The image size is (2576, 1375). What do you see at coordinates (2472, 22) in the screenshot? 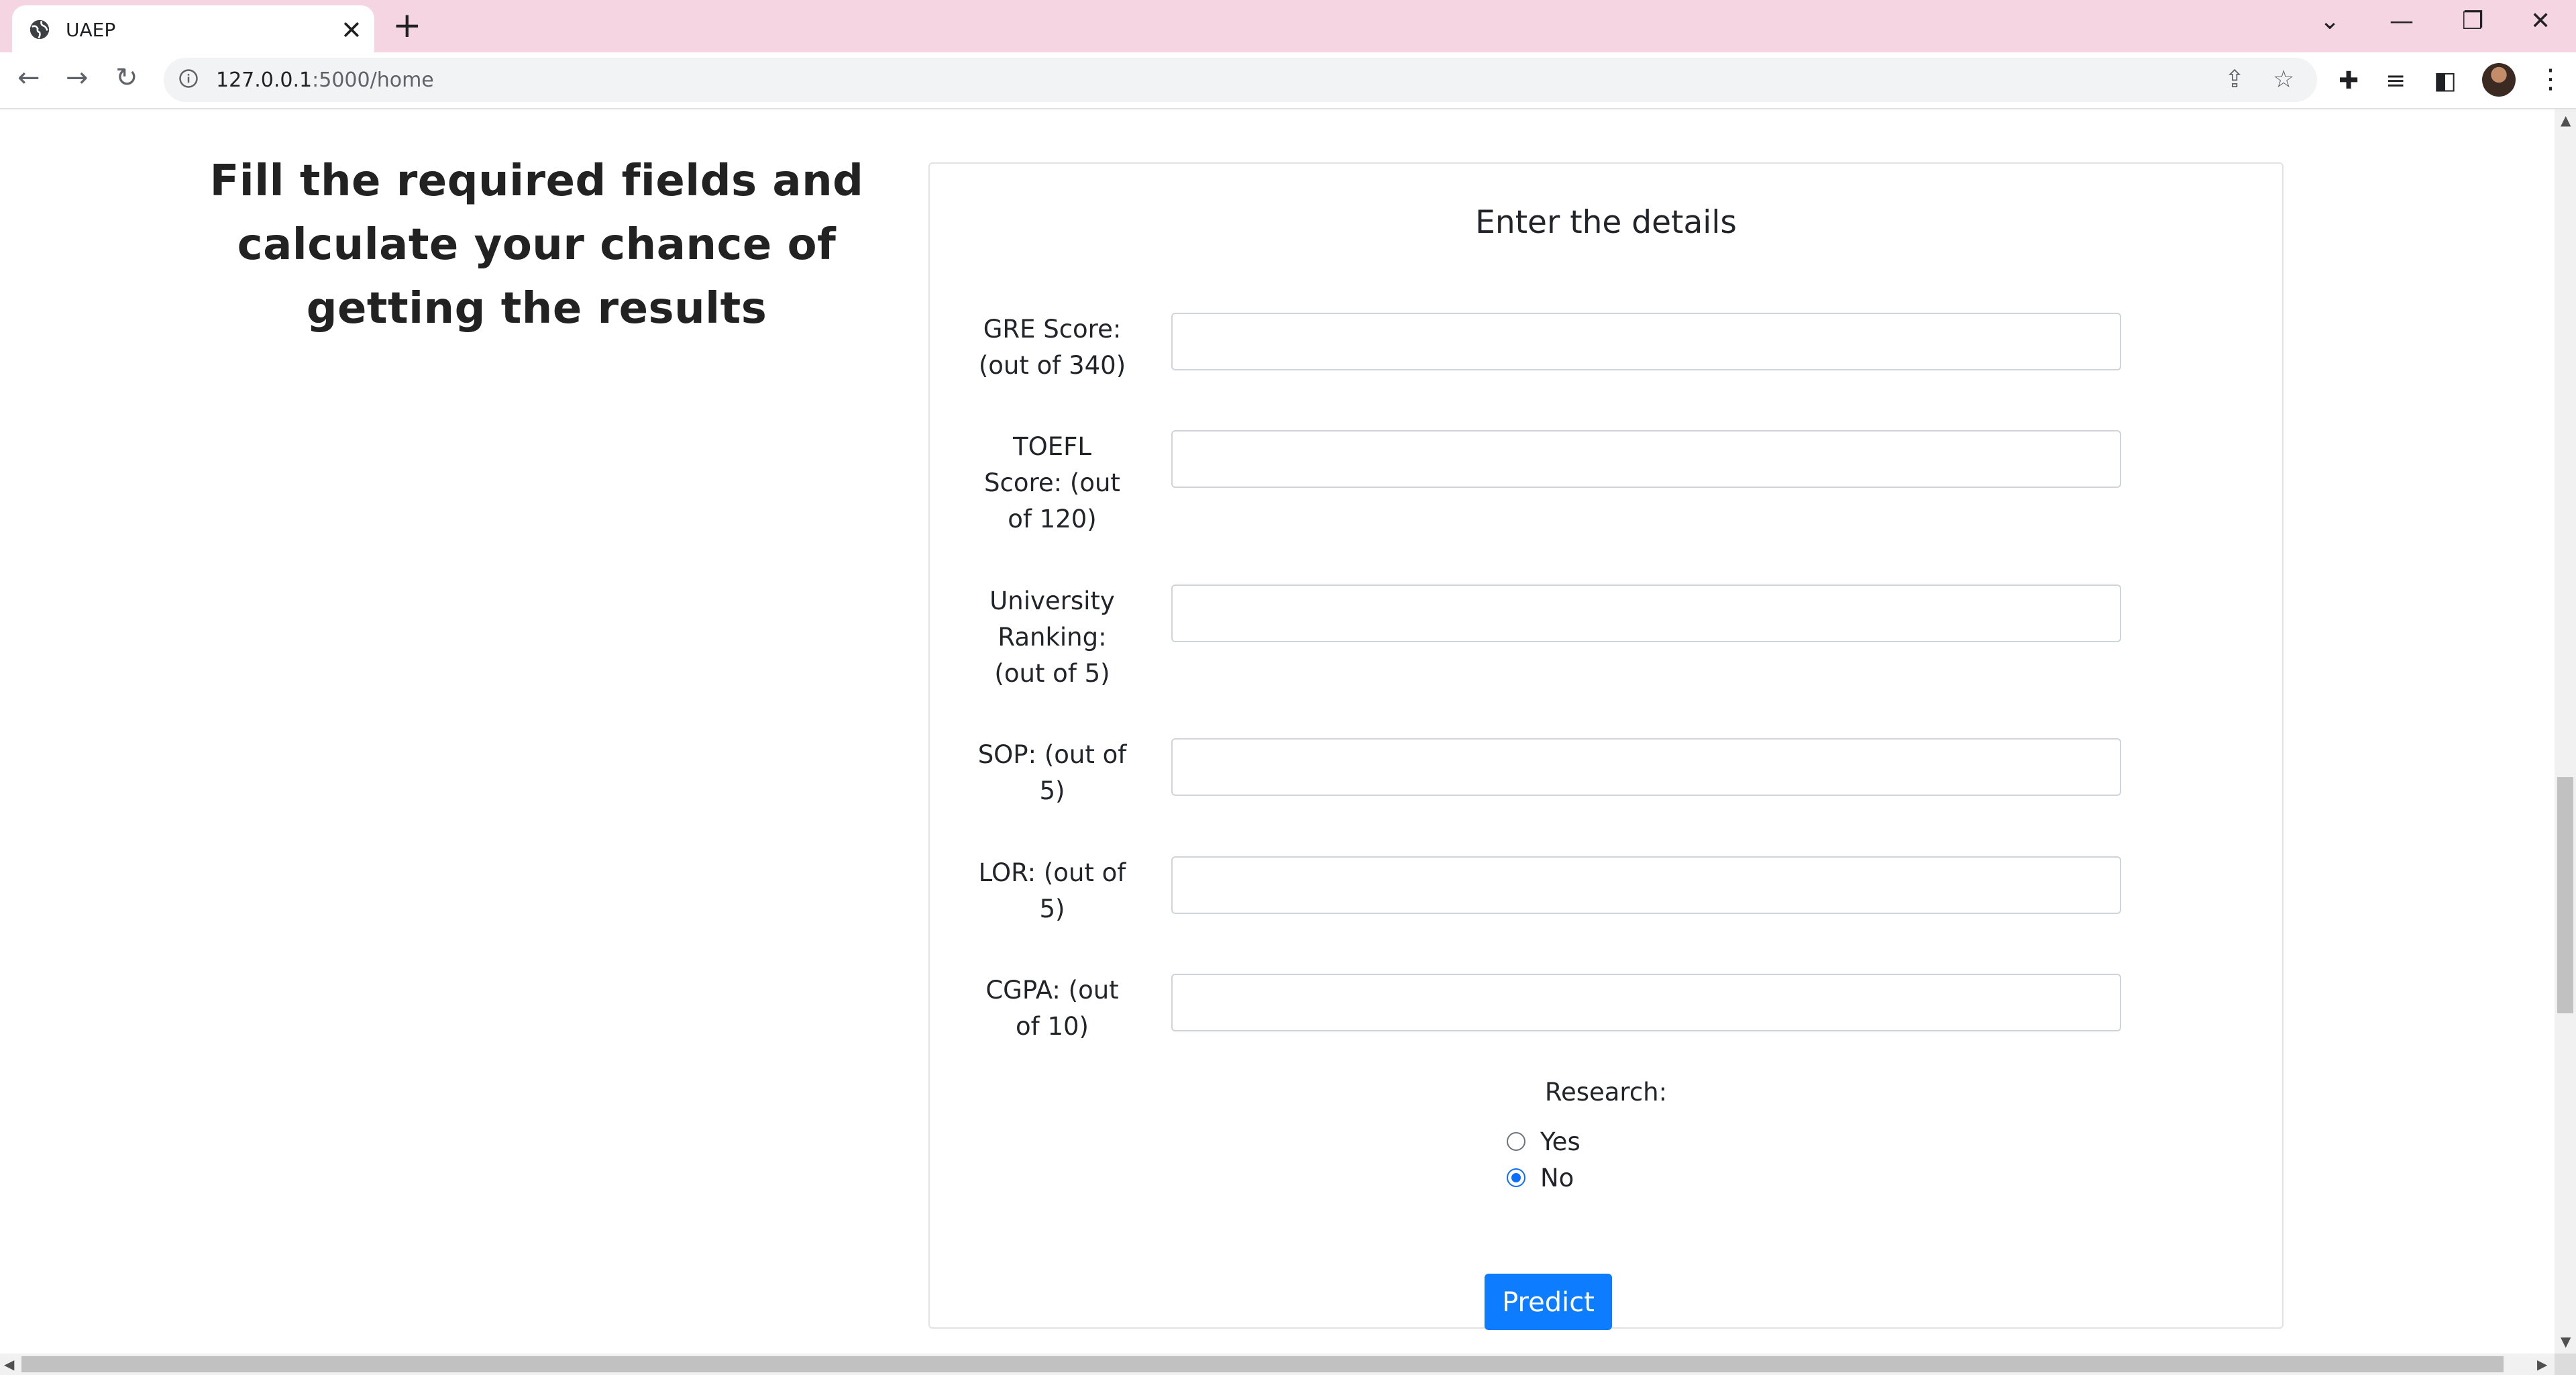
I see `restore-button: ❐` at bounding box center [2472, 22].